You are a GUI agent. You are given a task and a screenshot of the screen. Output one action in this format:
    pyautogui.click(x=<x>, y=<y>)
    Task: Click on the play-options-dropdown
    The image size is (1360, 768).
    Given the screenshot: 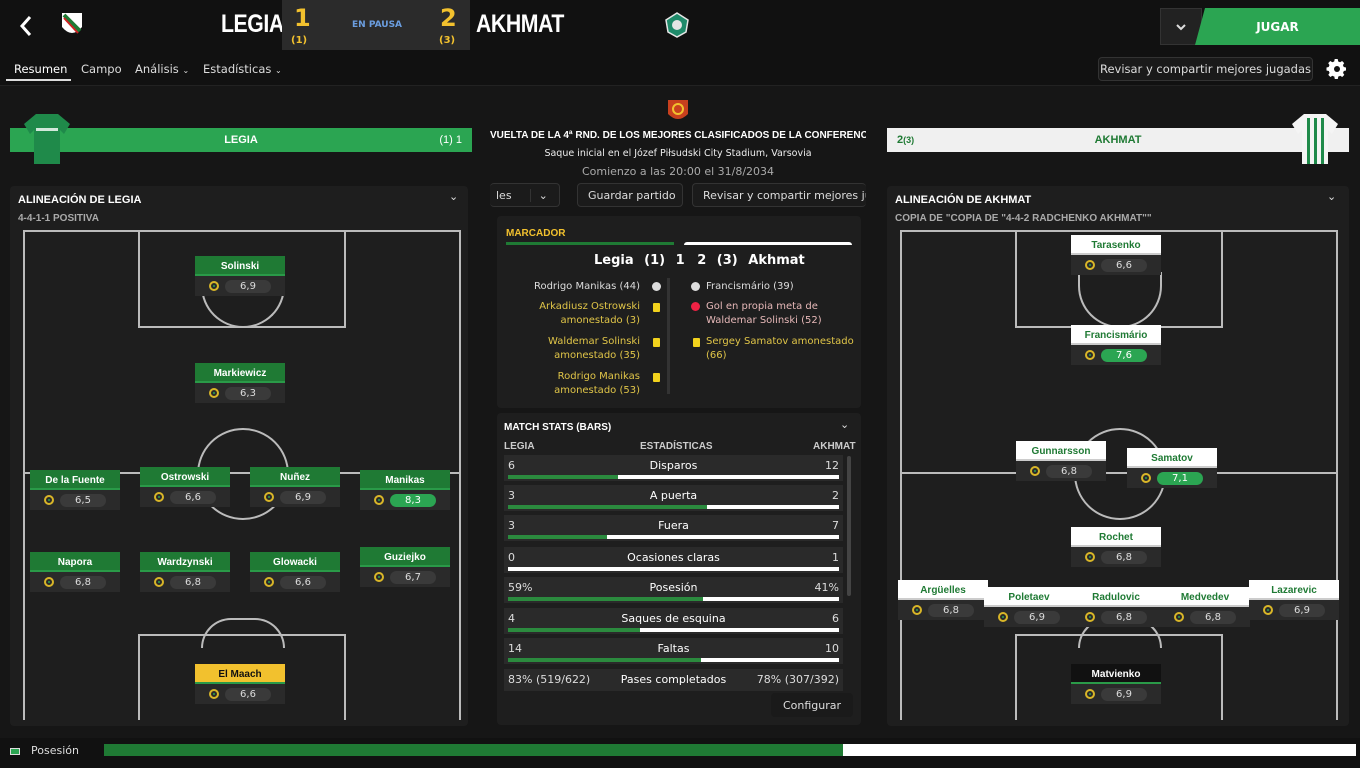 What is the action you would take?
    pyautogui.click(x=1181, y=26)
    